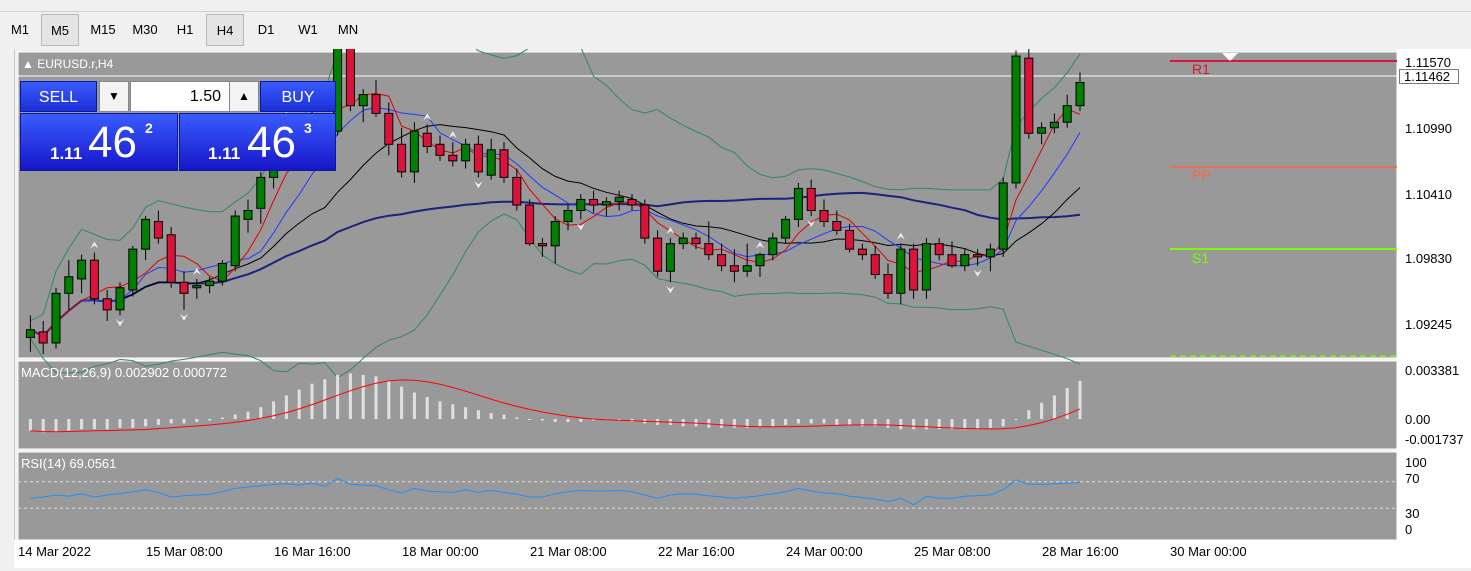  I want to click on time-axis-label: 15 Mar 08:00, so click(184, 551).